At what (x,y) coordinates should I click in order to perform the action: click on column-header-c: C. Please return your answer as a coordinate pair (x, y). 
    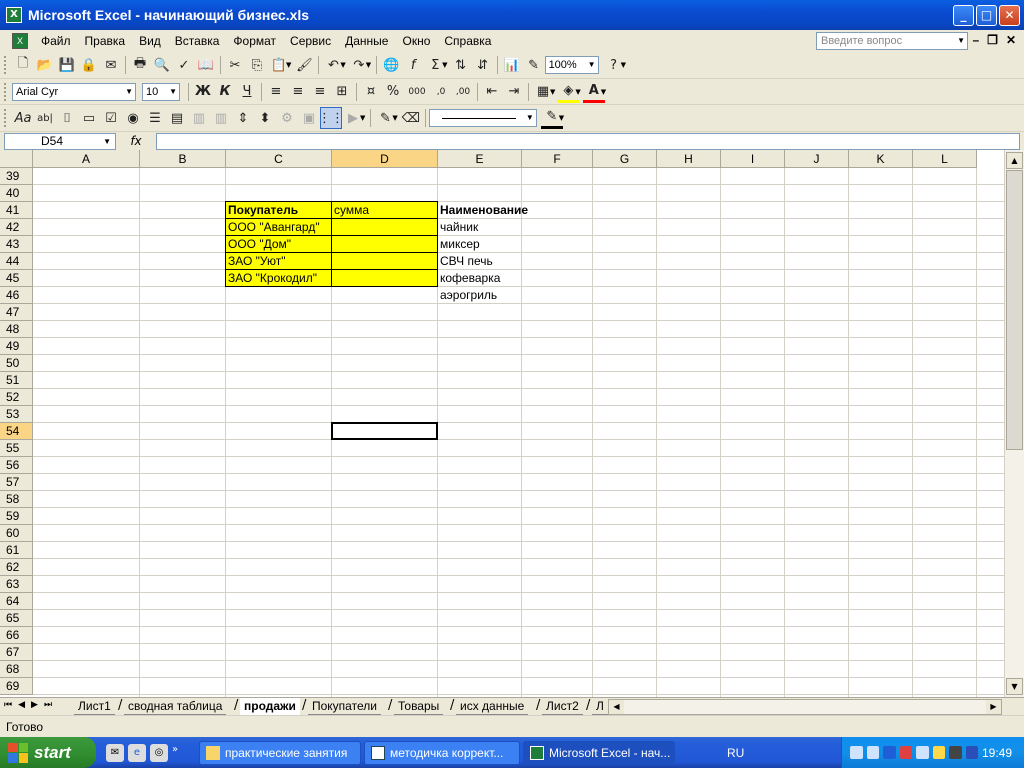
    Looking at the image, I should click on (279, 159).